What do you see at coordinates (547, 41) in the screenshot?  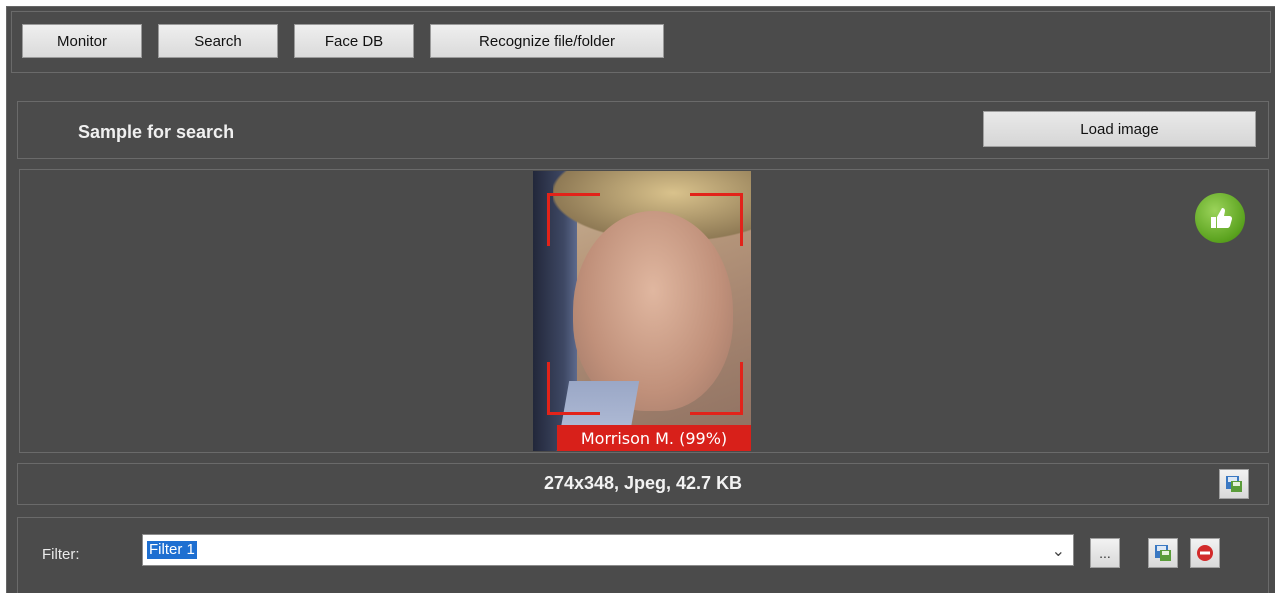 I see `tab-recognize-file-folder: Recognize file/folder` at bounding box center [547, 41].